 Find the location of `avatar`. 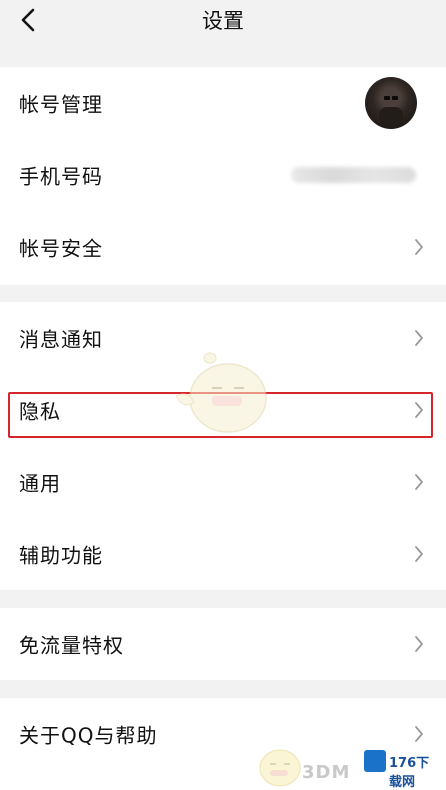

avatar is located at coordinates (391, 103).